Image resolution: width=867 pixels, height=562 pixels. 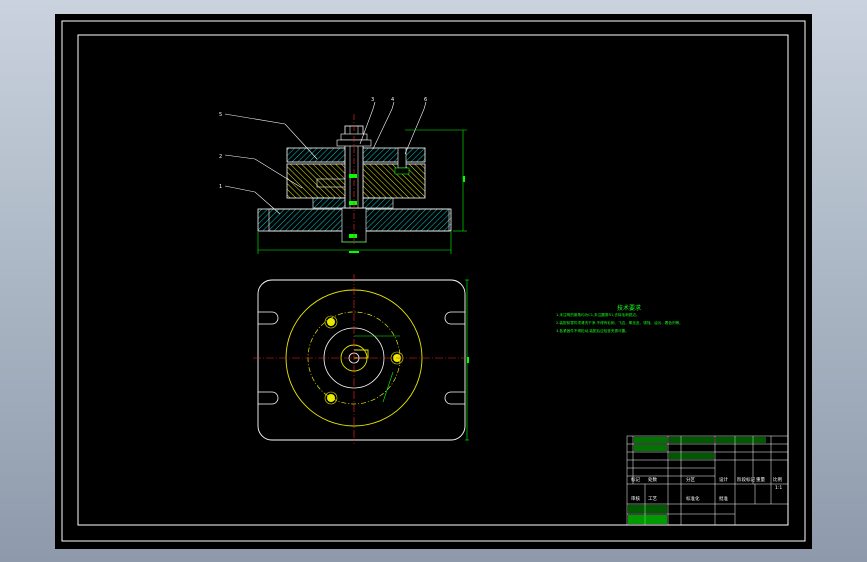 I want to click on balloon-5: 5, so click(x=220, y=115).